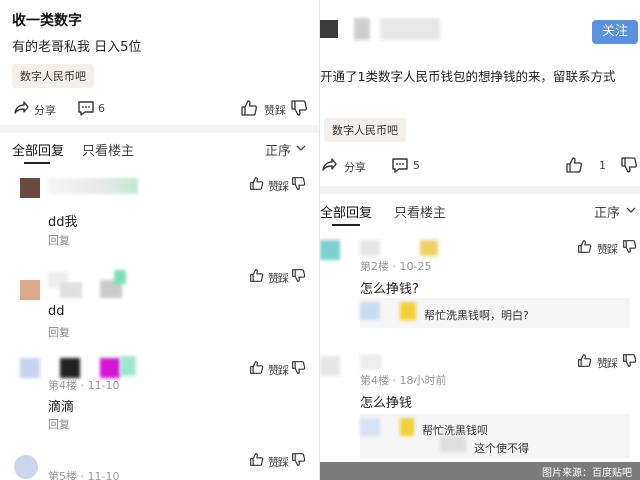 This screenshot has width=640, height=480. I want to click on reply-content: dd我, so click(63, 222).